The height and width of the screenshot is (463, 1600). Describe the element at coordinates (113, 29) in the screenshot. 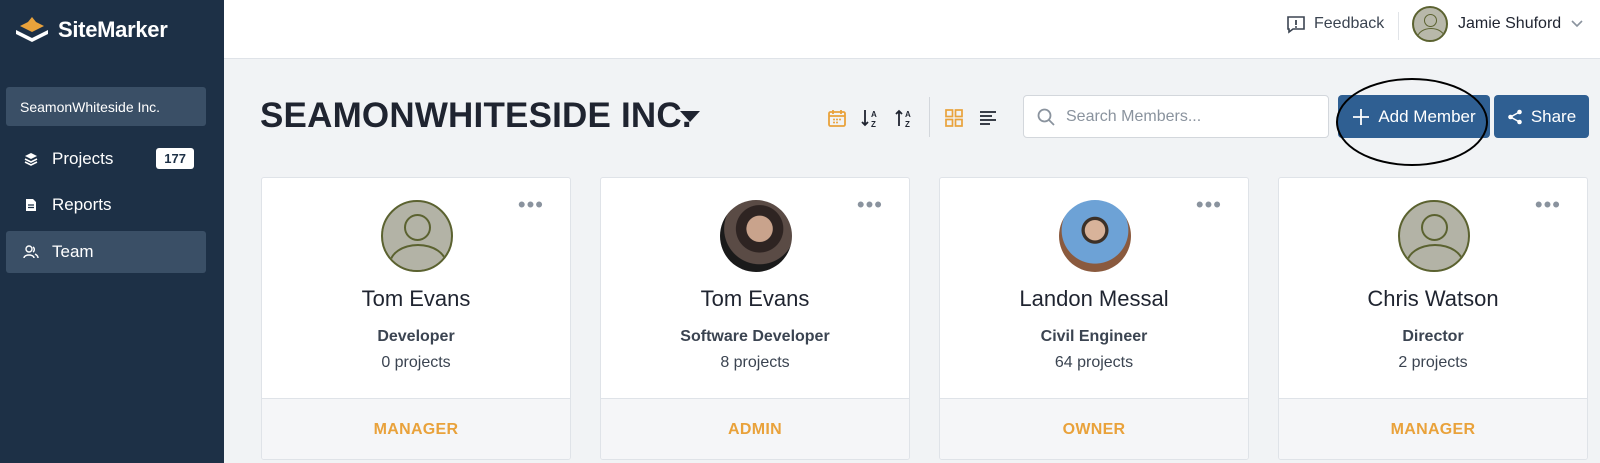

I see `app-name: SiteMarker` at that location.